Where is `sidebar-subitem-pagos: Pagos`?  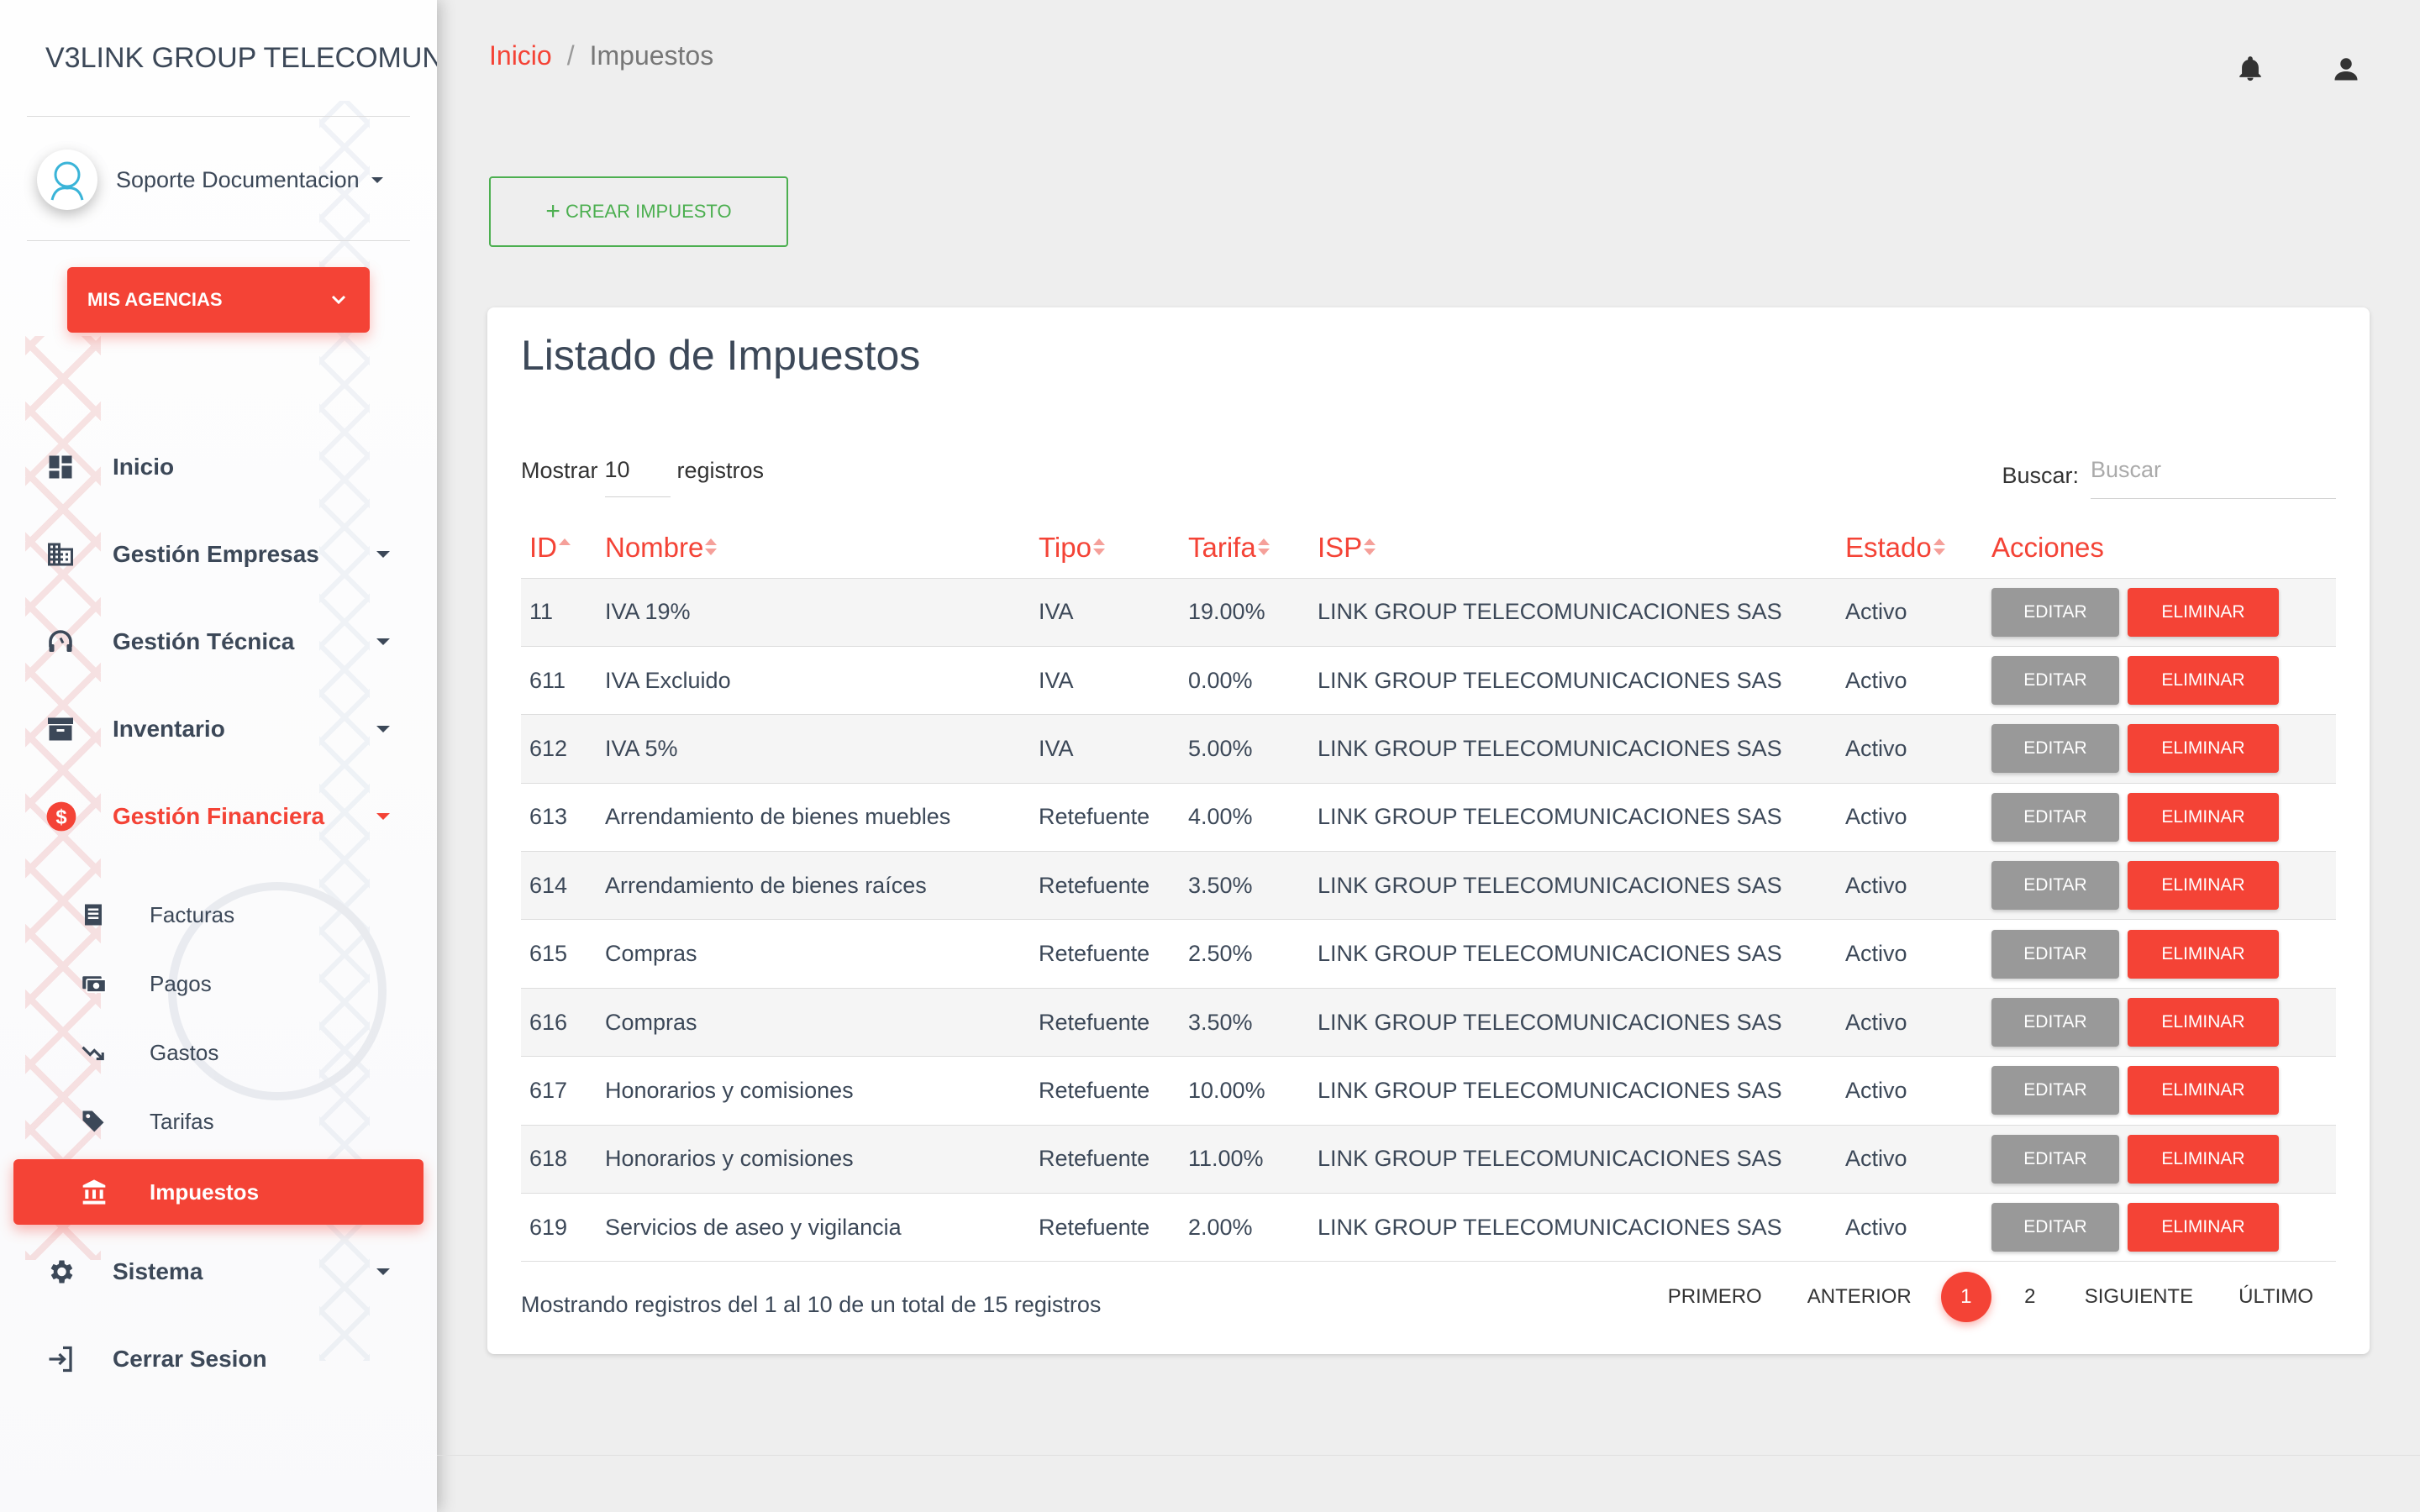 sidebar-subitem-pagos: Pagos is located at coordinates (218, 983).